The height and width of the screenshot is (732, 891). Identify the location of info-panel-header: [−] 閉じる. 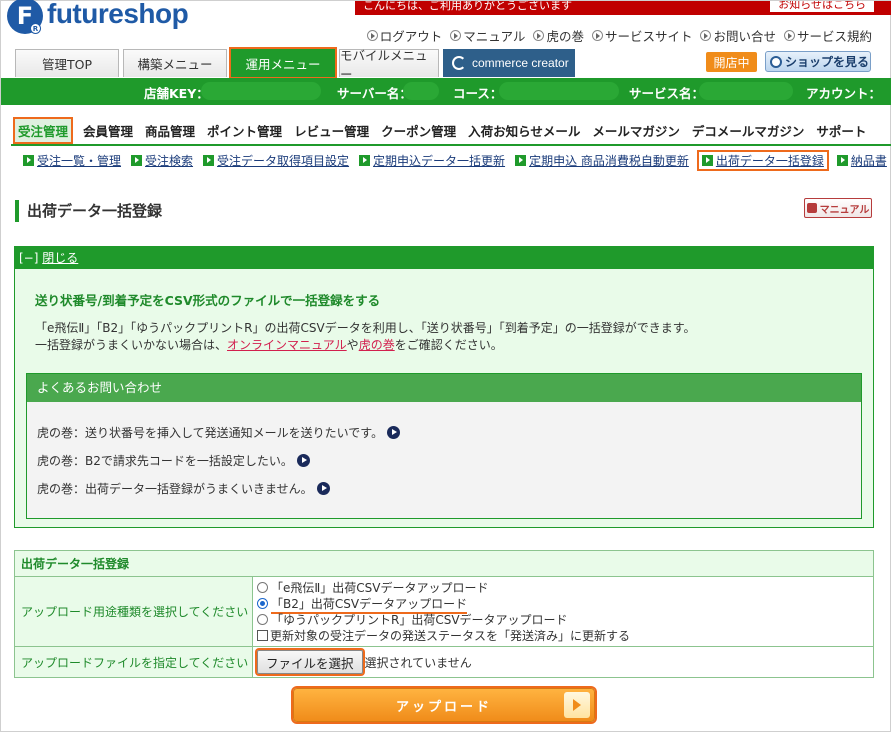
(444, 258).